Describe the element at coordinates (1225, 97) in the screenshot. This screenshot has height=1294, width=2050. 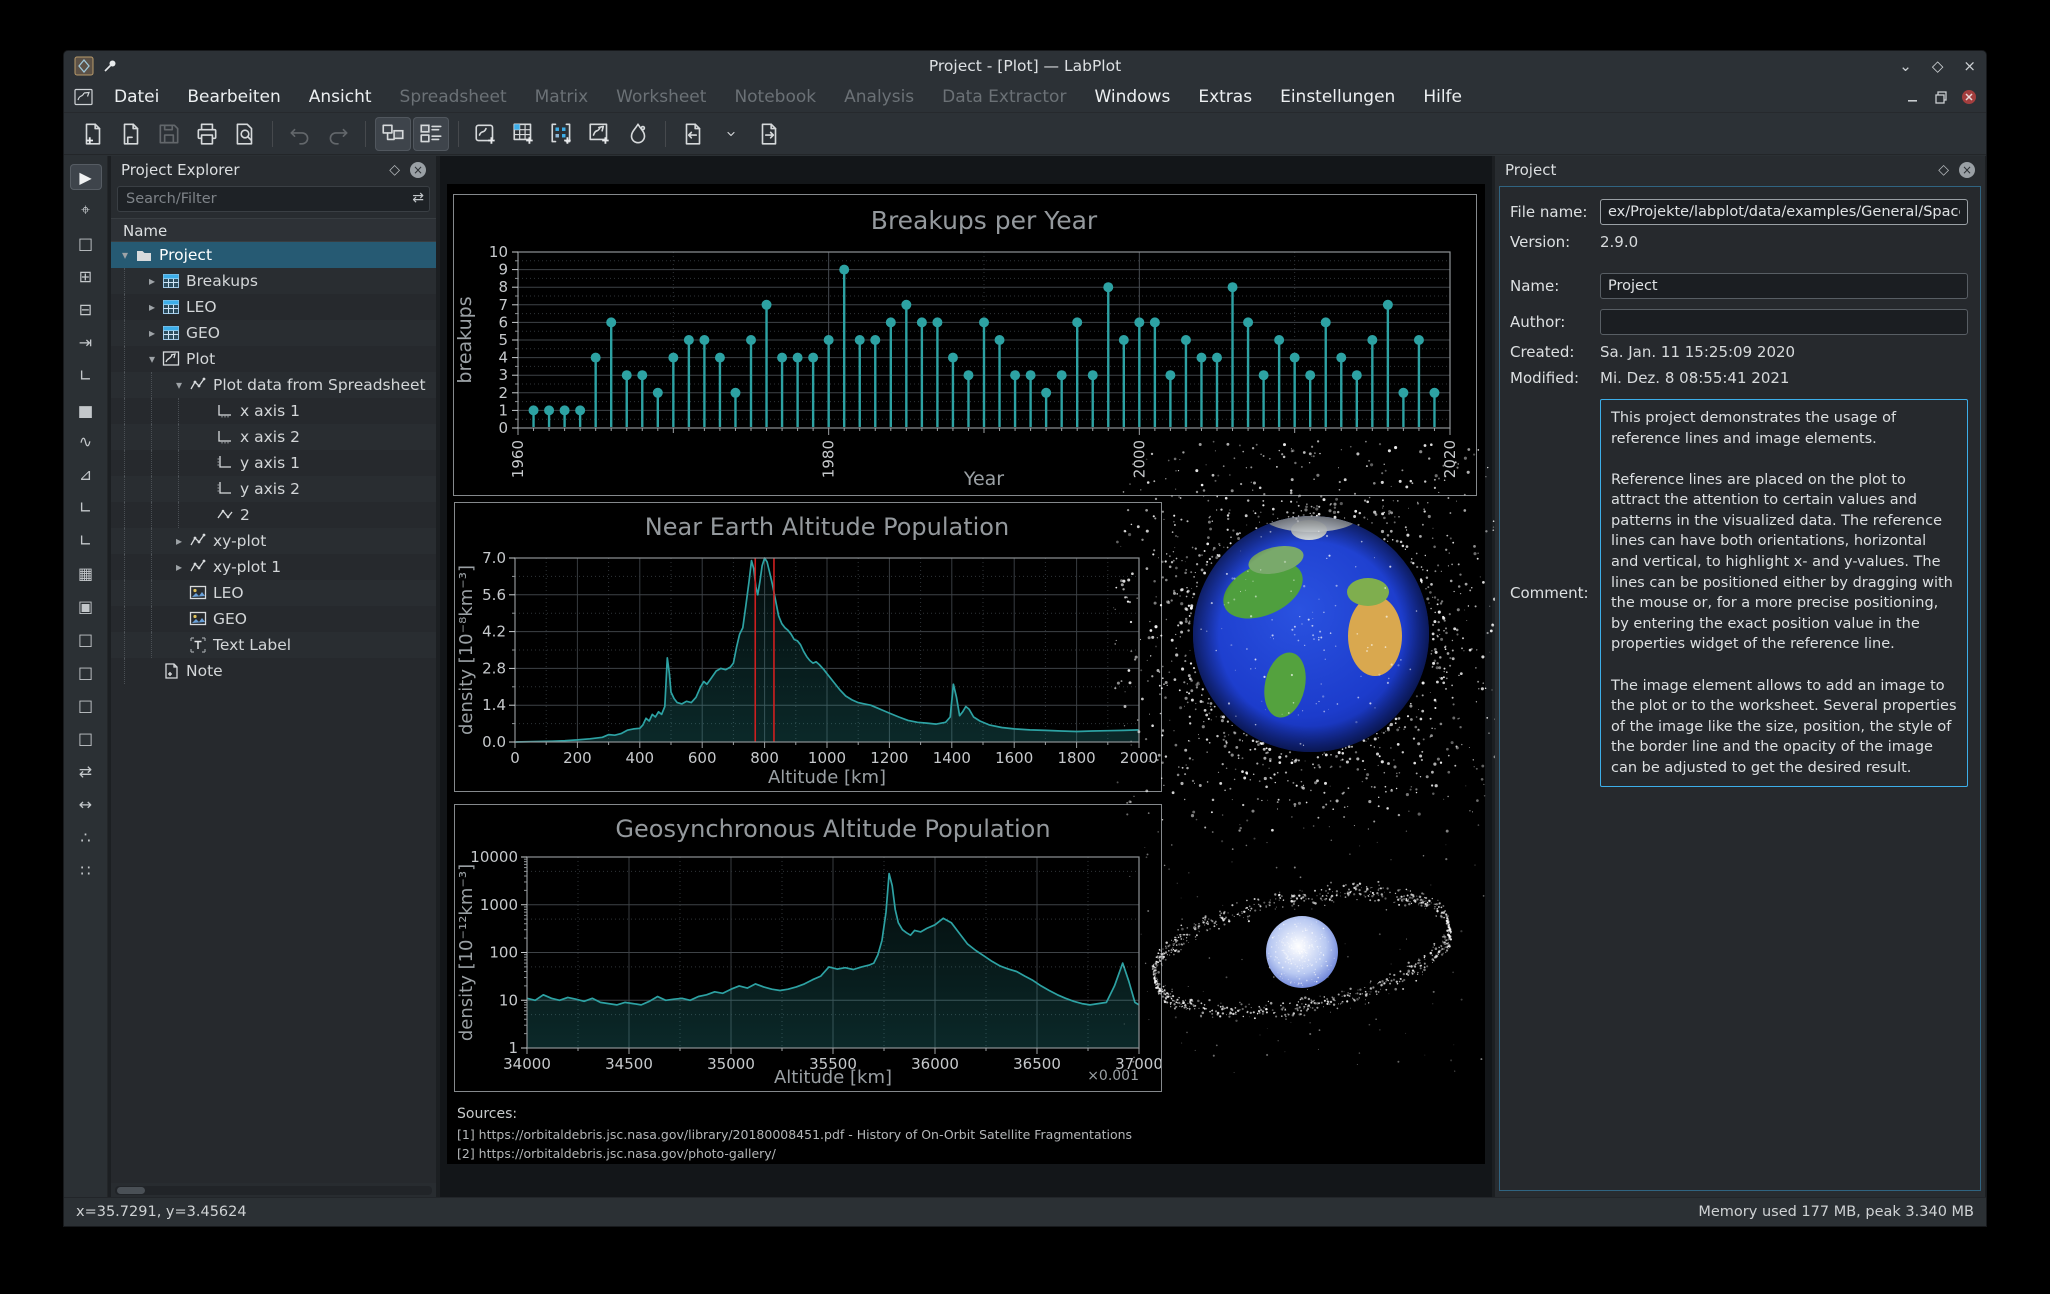
I see `menu-extras: Extras` at that location.